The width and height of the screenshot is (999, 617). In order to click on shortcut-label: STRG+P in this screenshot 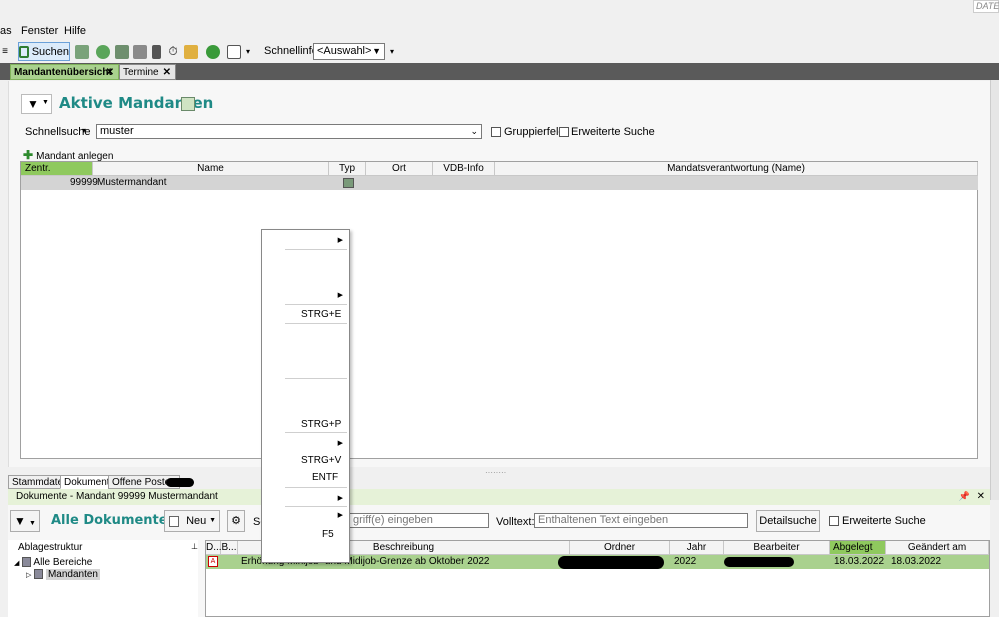, I will do `click(321, 424)`.